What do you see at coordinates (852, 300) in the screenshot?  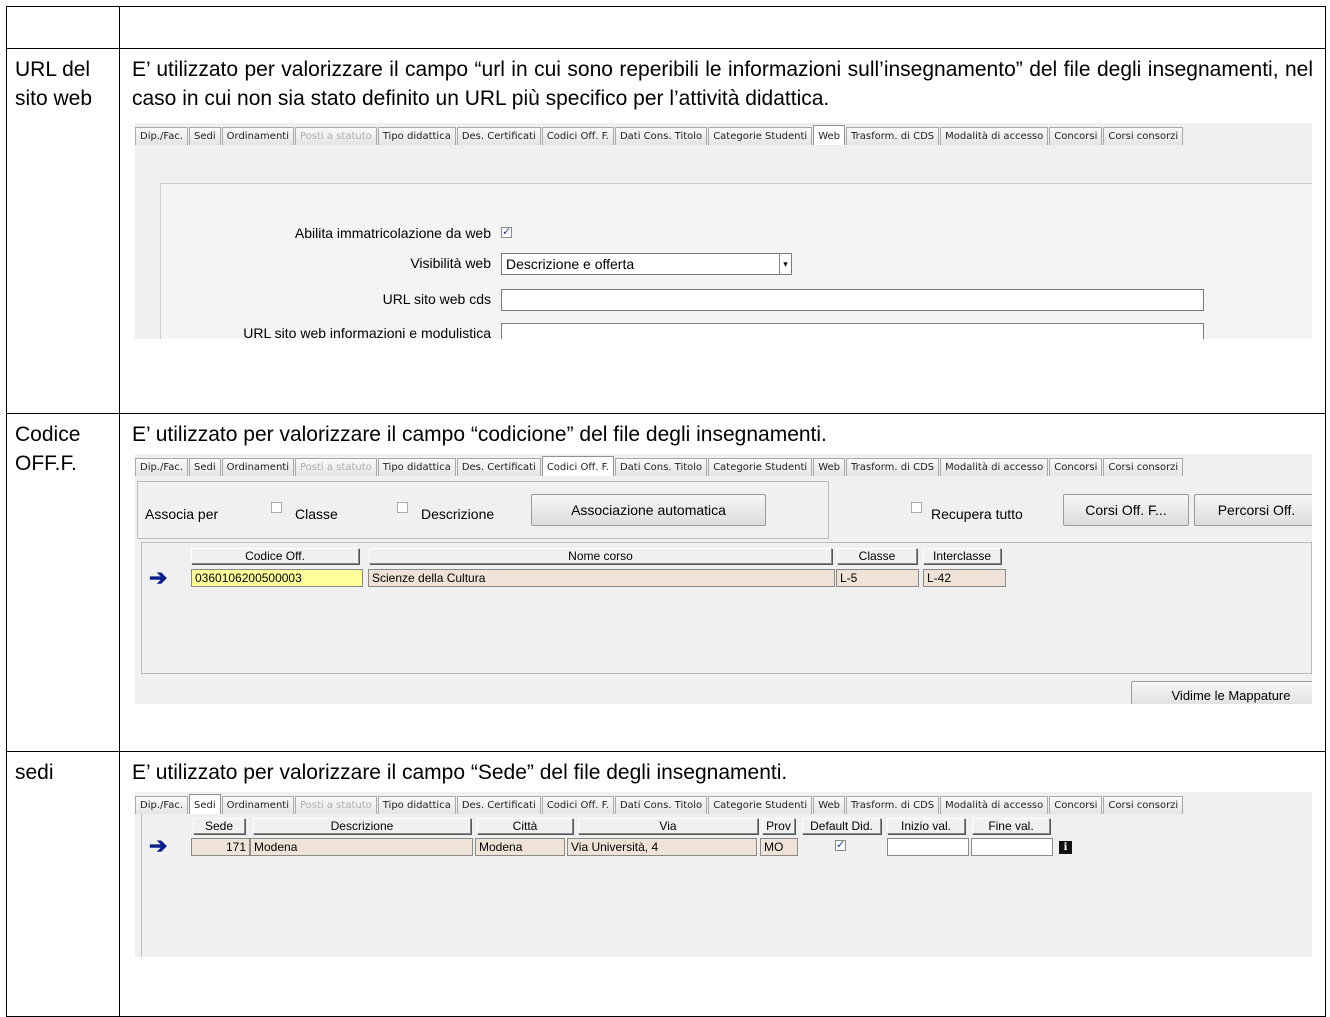 I see `url-cds-input` at bounding box center [852, 300].